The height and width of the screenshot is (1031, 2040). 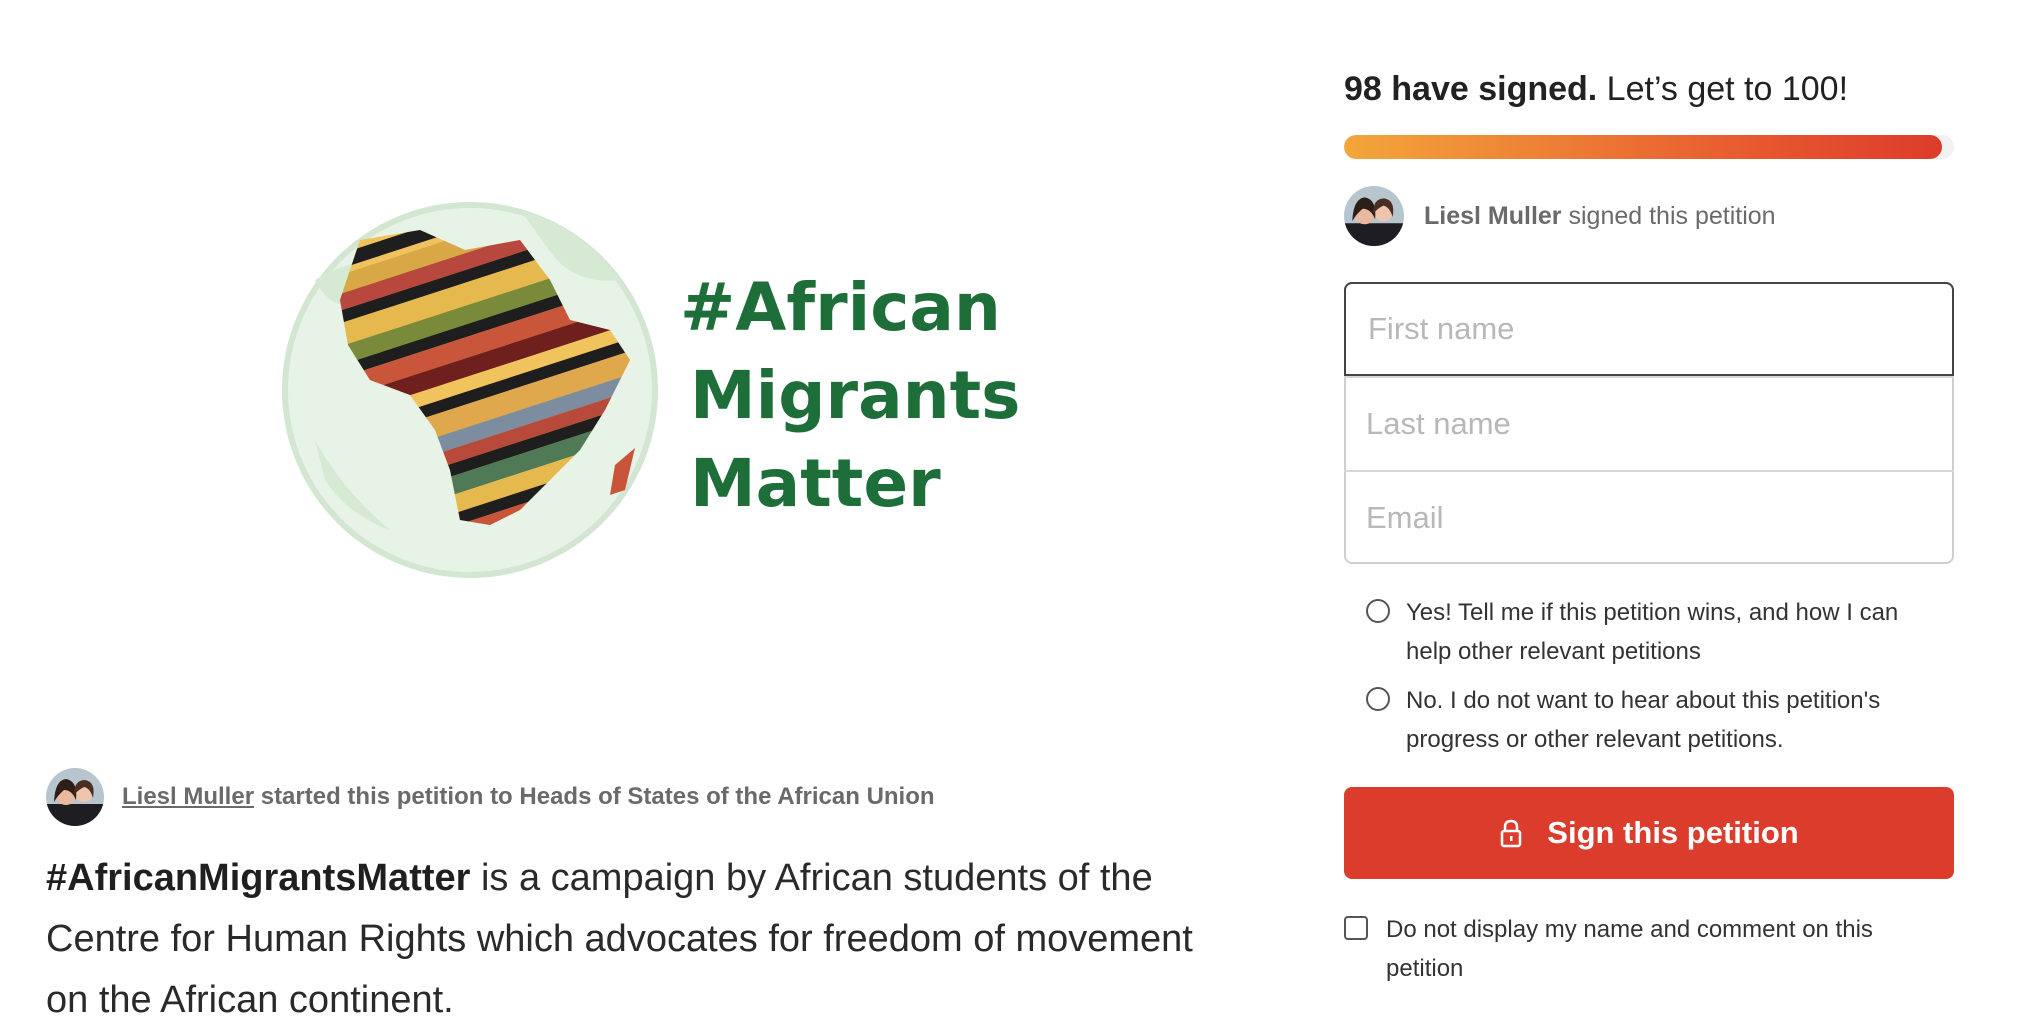 I want to click on sign-button-label: Sign this petition, so click(x=1673, y=832).